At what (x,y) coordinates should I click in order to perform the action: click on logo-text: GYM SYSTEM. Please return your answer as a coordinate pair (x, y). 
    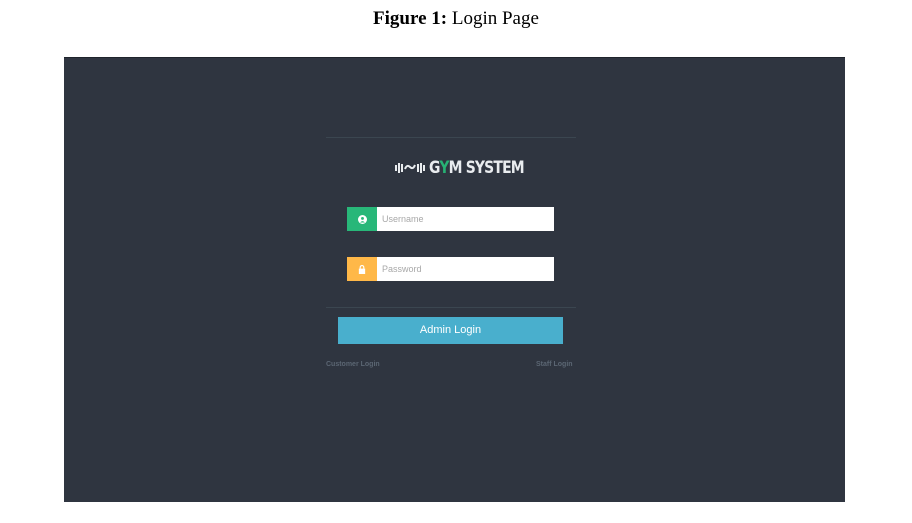
    Looking at the image, I should click on (477, 168).